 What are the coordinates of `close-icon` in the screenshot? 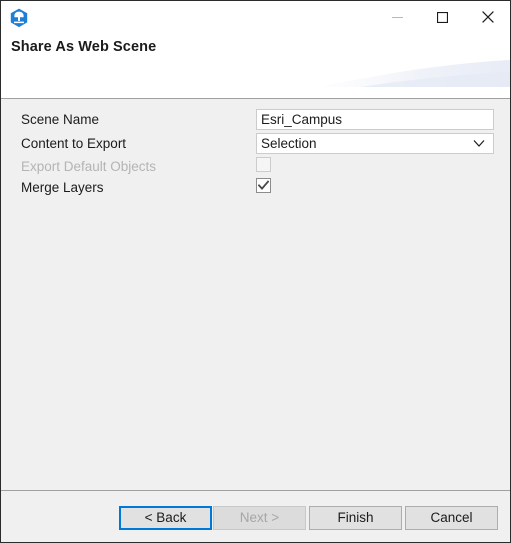 It's located at (487, 17).